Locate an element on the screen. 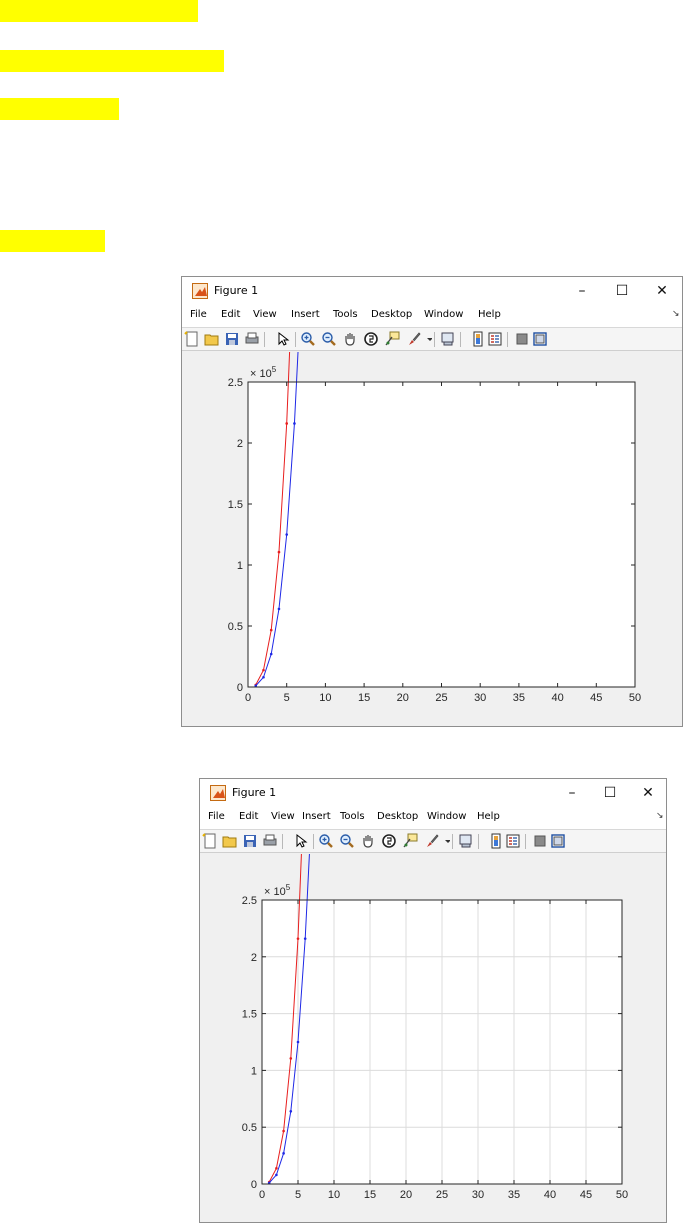 This screenshot has height=1223, width=683. x-tick-label: 0 is located at coordinates (262, 1195).